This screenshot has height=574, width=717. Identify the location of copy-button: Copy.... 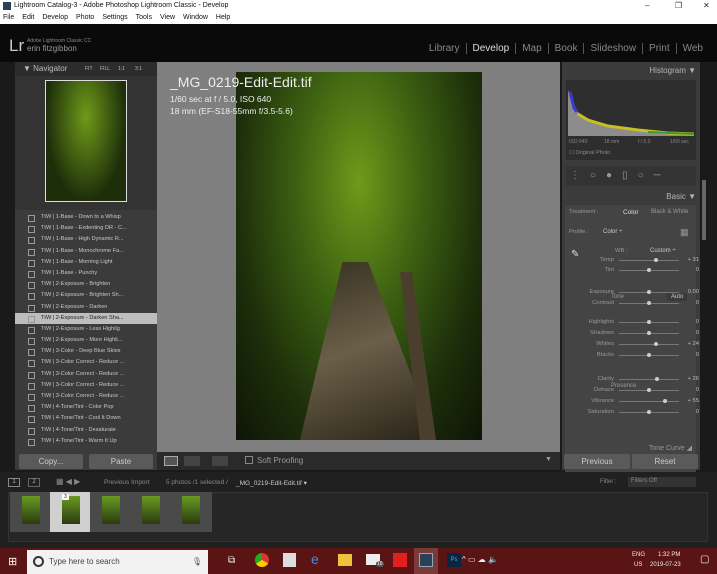
(51, 461).